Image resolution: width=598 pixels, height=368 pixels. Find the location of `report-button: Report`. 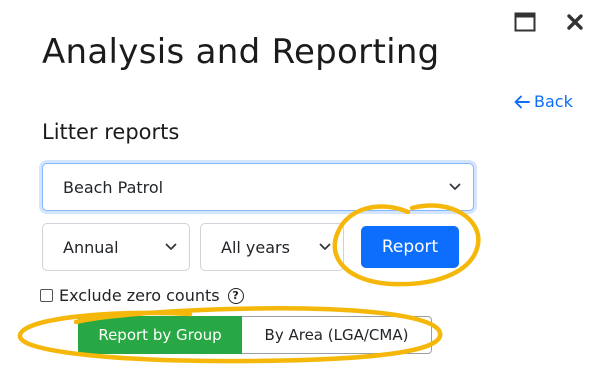

report-button: Report is located at coordinates (410, 247).